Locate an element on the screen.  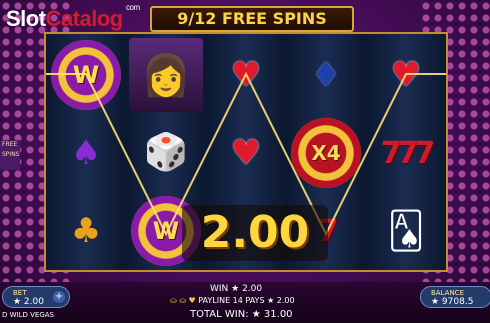
bet-control: BET ★ 2.00 + is located at coordinates (36, 297).